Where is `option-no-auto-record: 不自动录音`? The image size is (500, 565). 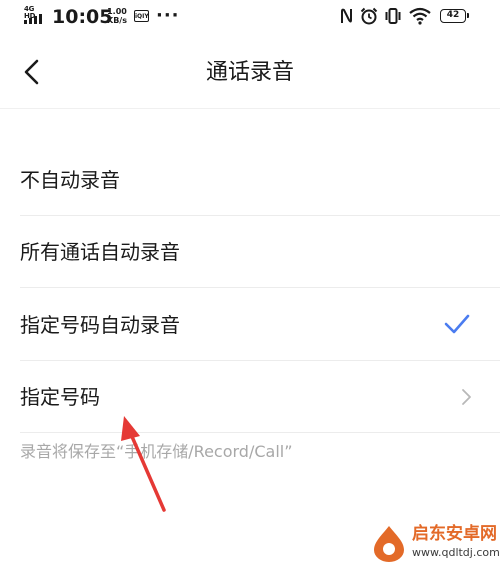 option-no-auto-record: 不自动录音 is located at coordinates (250, 180).